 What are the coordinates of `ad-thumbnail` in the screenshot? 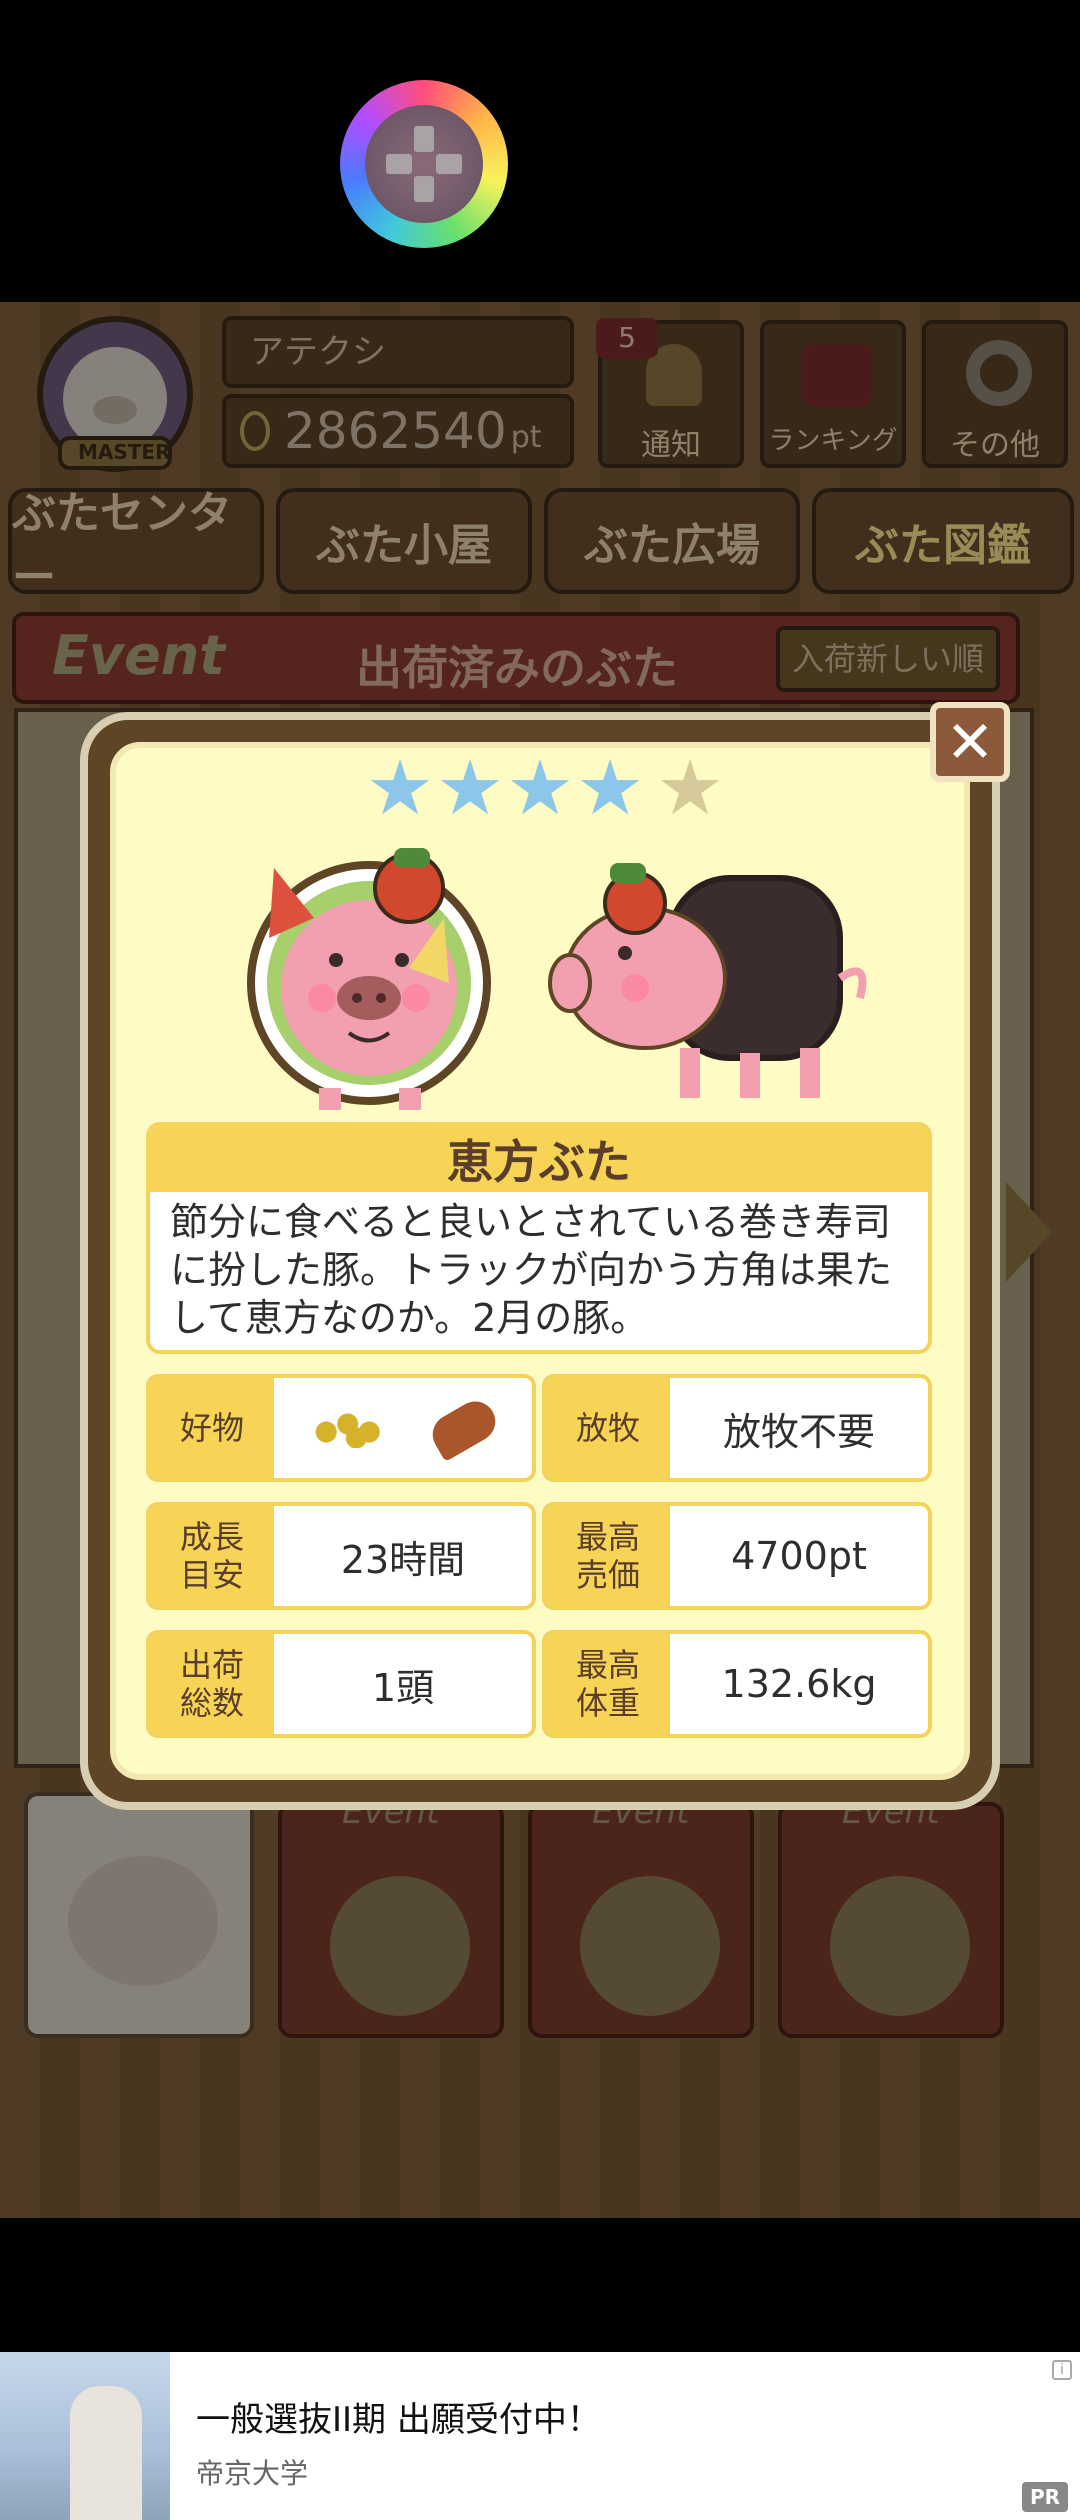 It's located at (85, 2436).